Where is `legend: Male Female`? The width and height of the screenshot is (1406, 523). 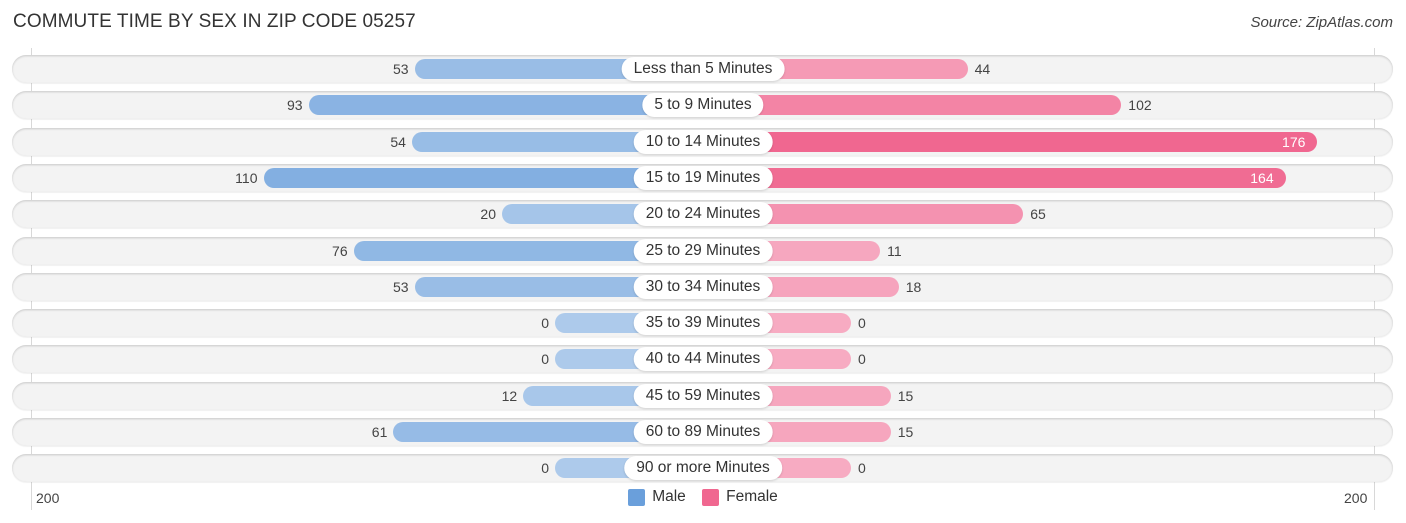
legend: Male Female is located at coordinates (703, 499).